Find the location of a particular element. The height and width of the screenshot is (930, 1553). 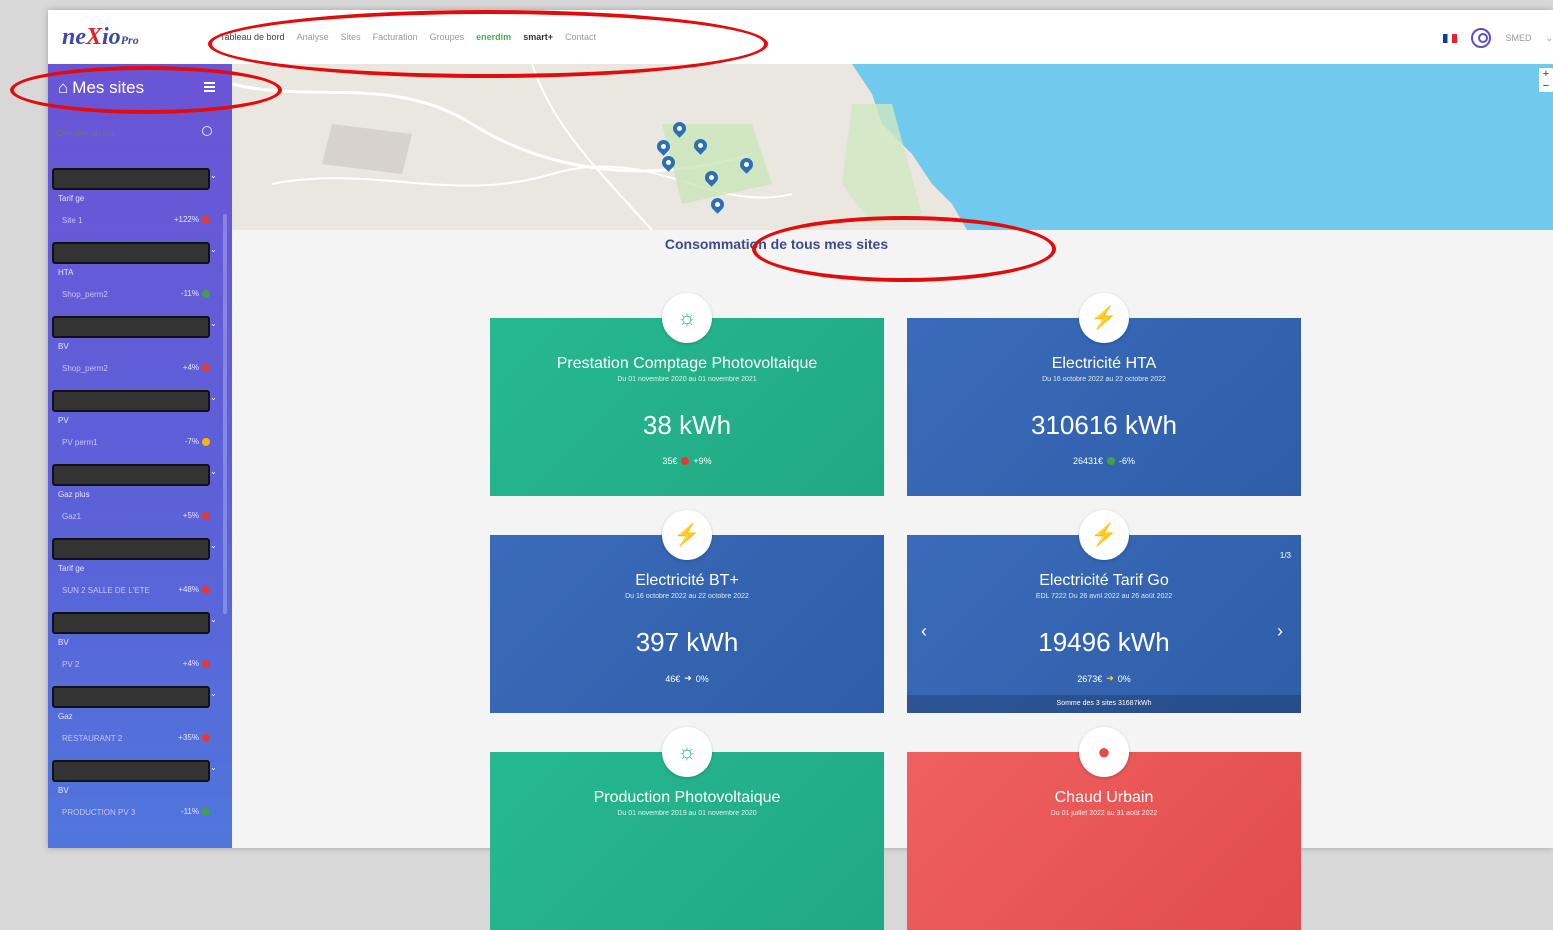

site-meter: RESTAURANT 2 is located at coordinates (92, 738).